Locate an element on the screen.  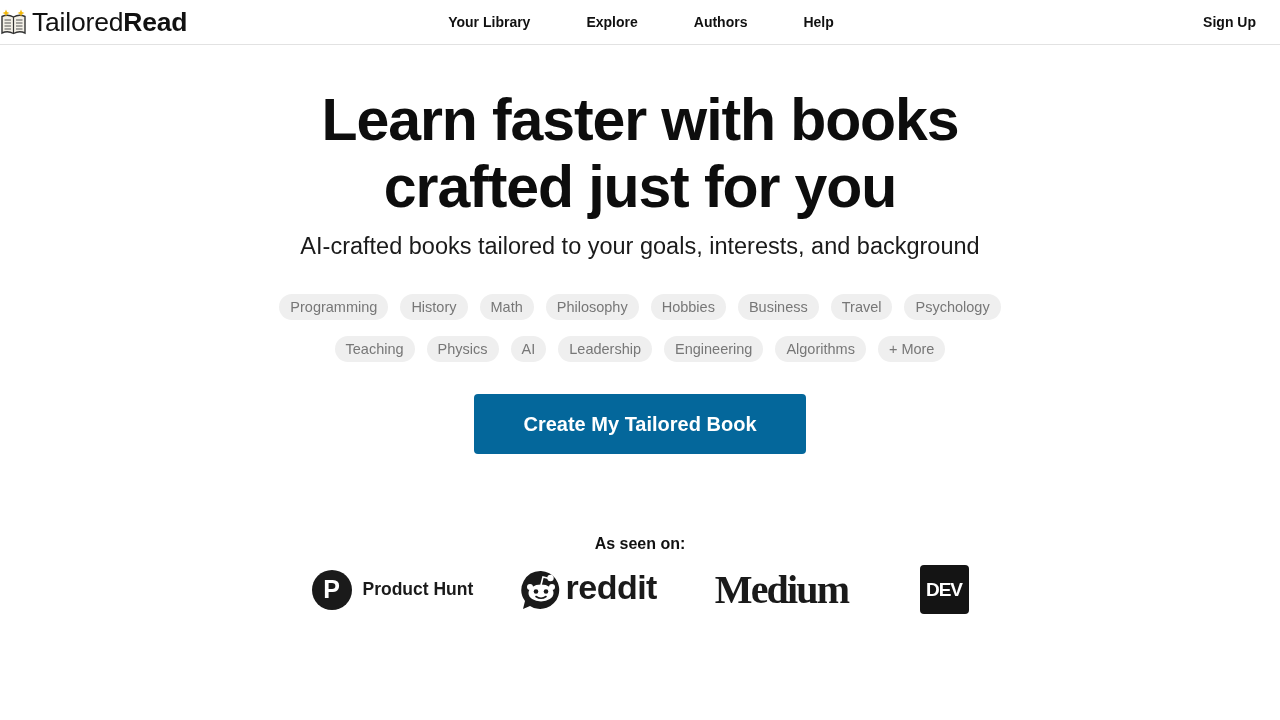
topic-chip: Travel is located at coordinates (861, 307).